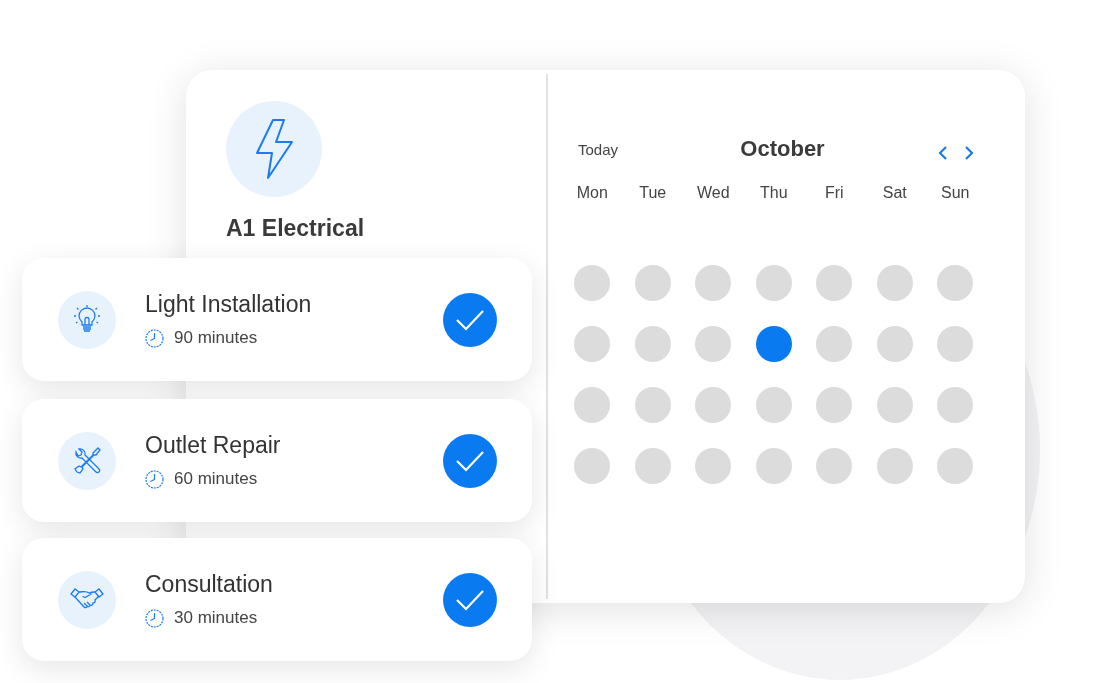  I want to click on weekday-label: Fri, so click(834, 193).